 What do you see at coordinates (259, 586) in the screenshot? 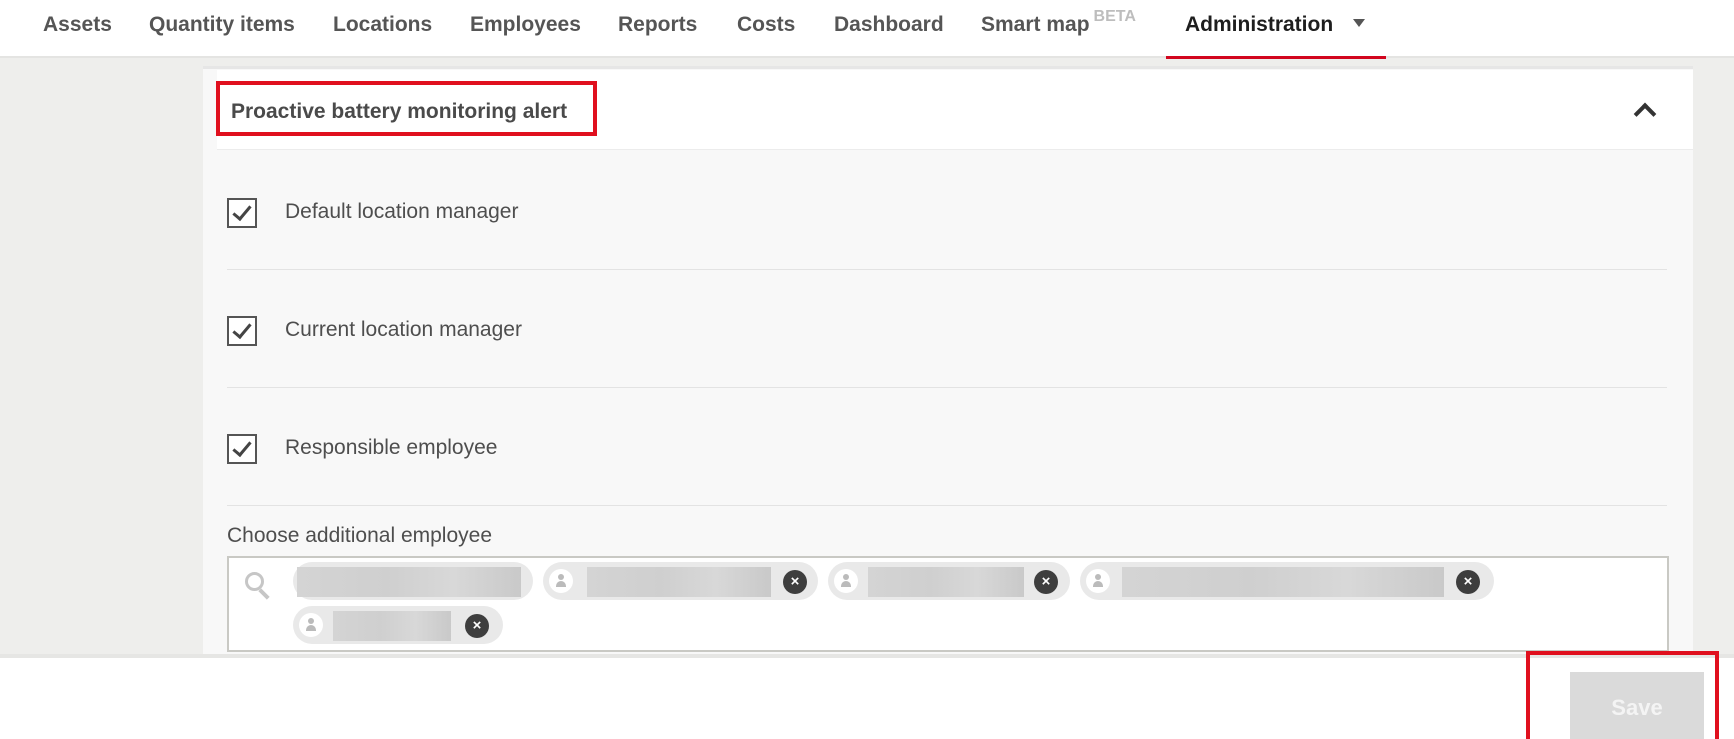
I see `search-icon` at bounding box center [259, 586].